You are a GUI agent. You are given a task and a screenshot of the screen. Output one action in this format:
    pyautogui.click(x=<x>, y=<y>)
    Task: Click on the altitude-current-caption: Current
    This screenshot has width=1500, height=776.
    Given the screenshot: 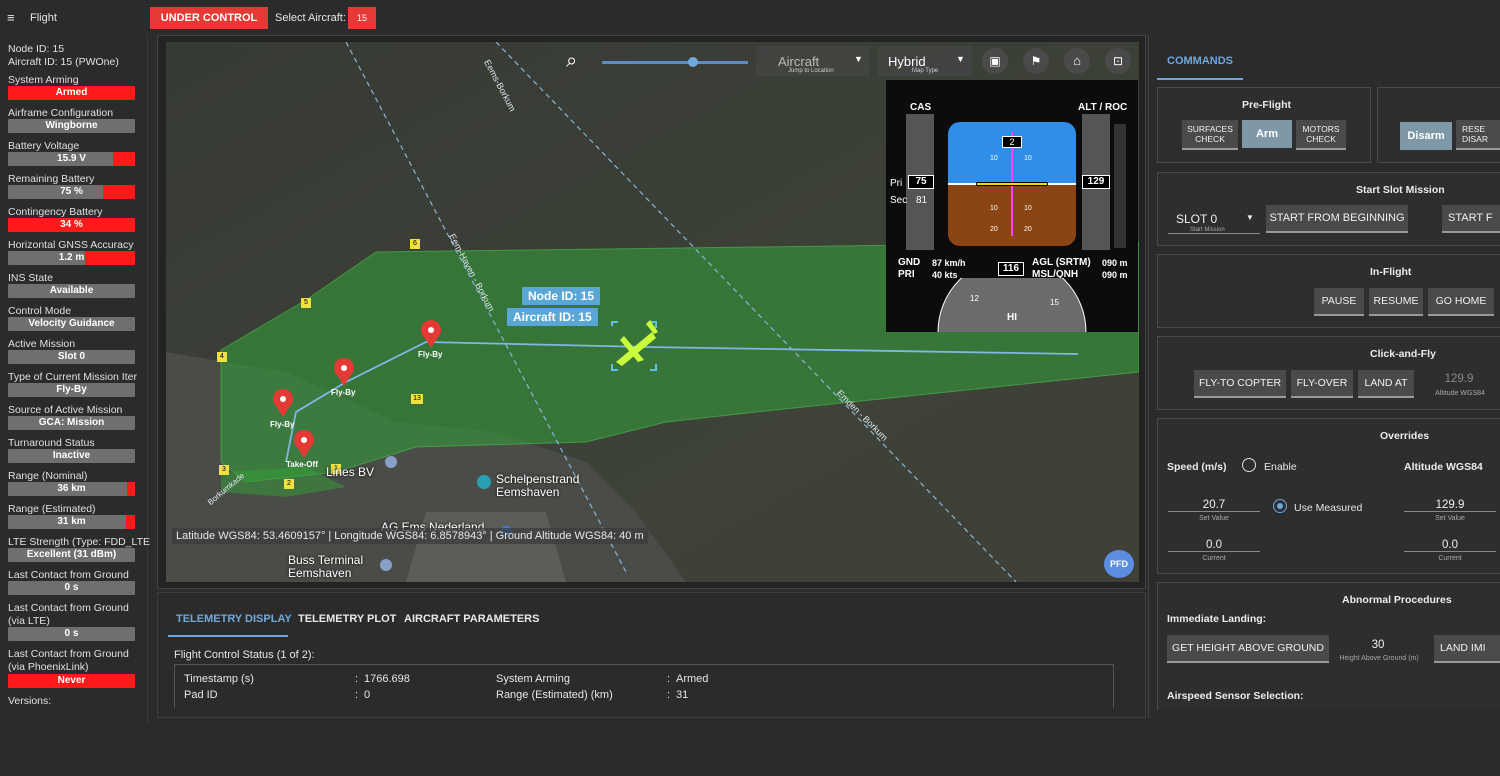 What is the action you would take?
    pyautogui.click(x=1450, y=558)
    